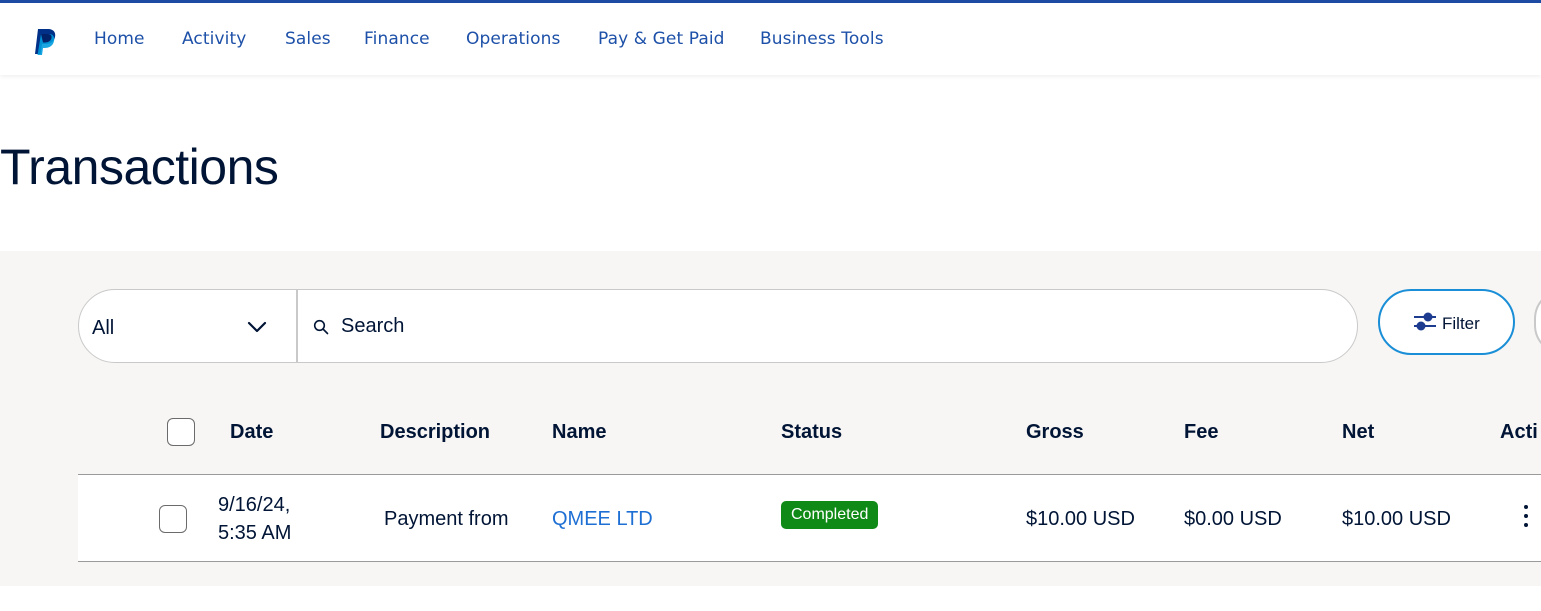  Describe the element at coordinates (254, 519) in the screenshot. I see `transaction-date: 9/16/24, 5:35 AM` at that location.